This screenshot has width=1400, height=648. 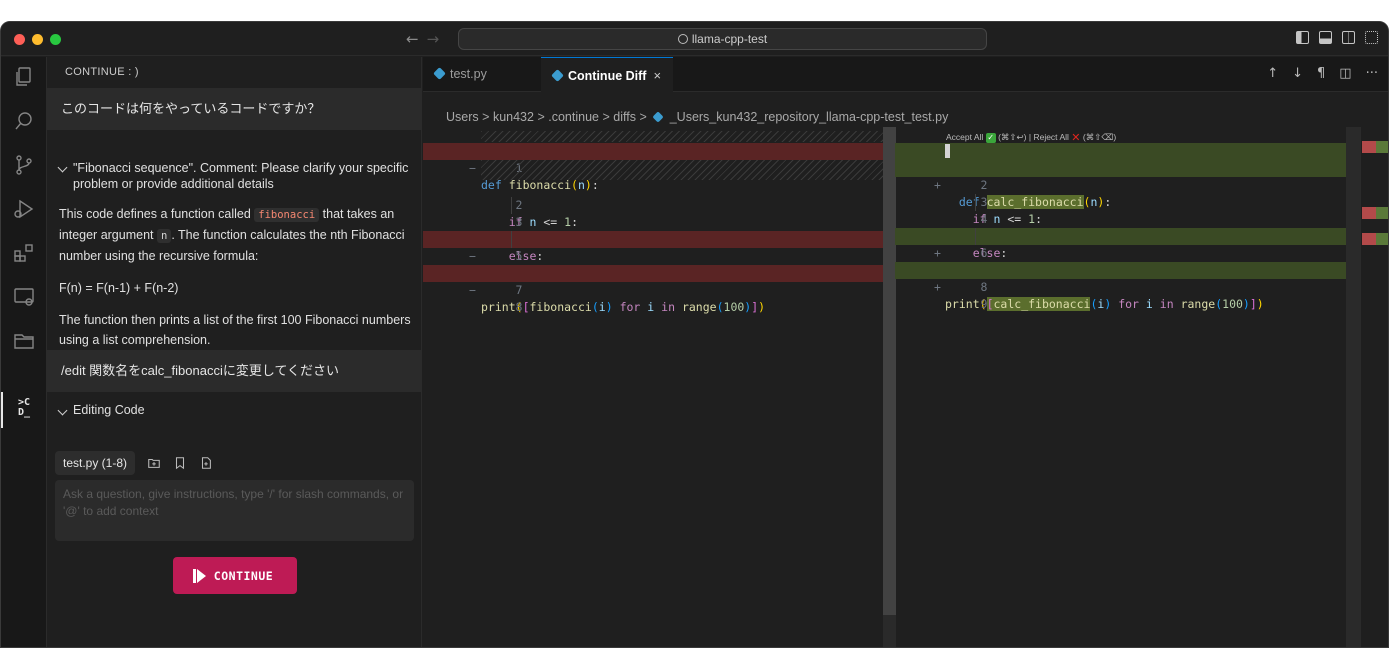 What do you see at coordinates (1120, 184) in the screenshot?
I see `code-line: 2 + def calc_fibonacci(n):` at bounding box center [1120, 184].